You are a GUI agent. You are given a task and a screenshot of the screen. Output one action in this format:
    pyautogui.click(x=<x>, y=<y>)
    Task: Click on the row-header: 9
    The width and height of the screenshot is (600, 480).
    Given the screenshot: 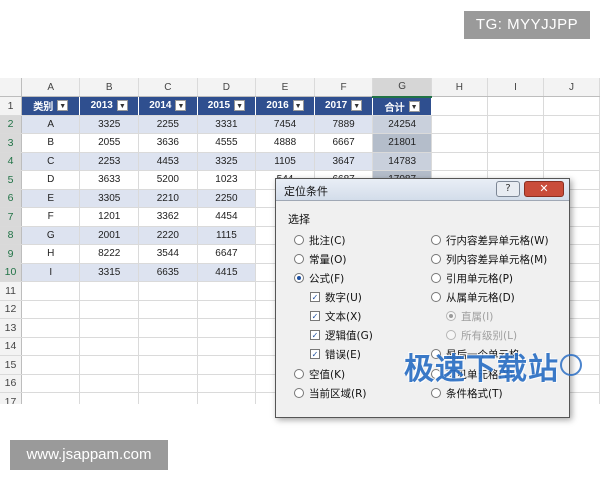 What is the action you would take?
    pyautogui.click(x=11, y=254)
    